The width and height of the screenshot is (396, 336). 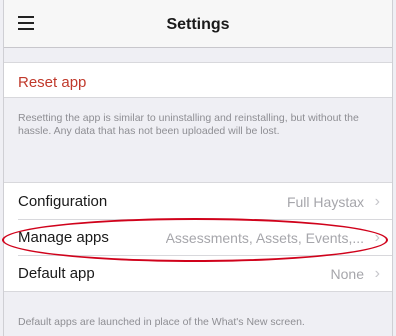 What do you see at coordinates (347, 274) in the screenshot?
I see `default-app-value: None` at bounding box center [347, 274].